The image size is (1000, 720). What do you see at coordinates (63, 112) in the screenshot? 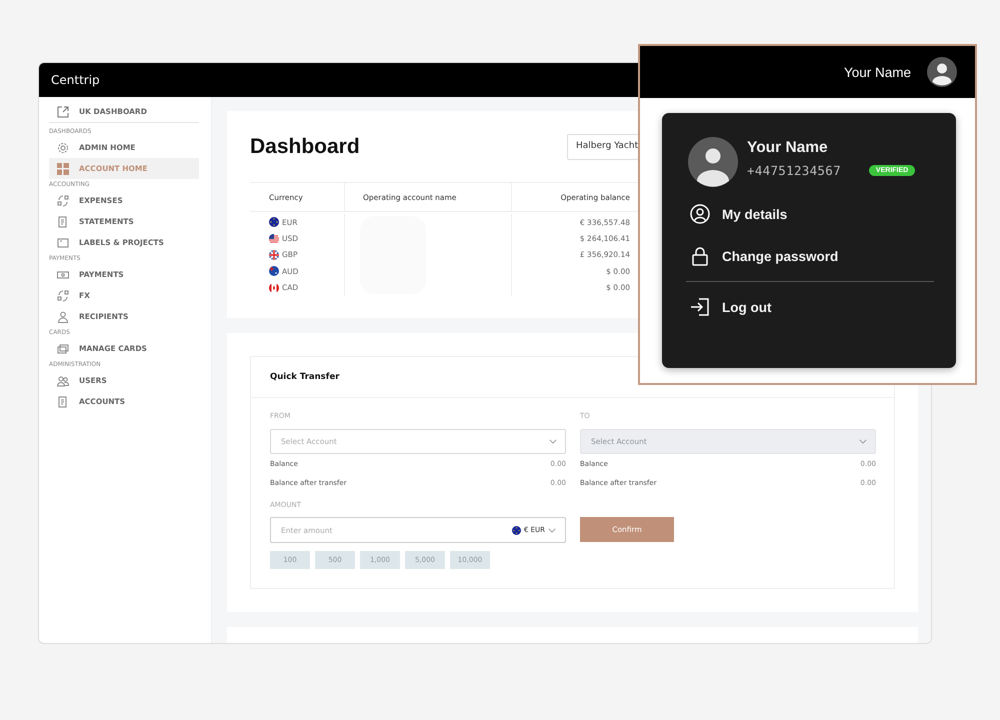
I see `external-link-icon` at bounding box center [63, 112].